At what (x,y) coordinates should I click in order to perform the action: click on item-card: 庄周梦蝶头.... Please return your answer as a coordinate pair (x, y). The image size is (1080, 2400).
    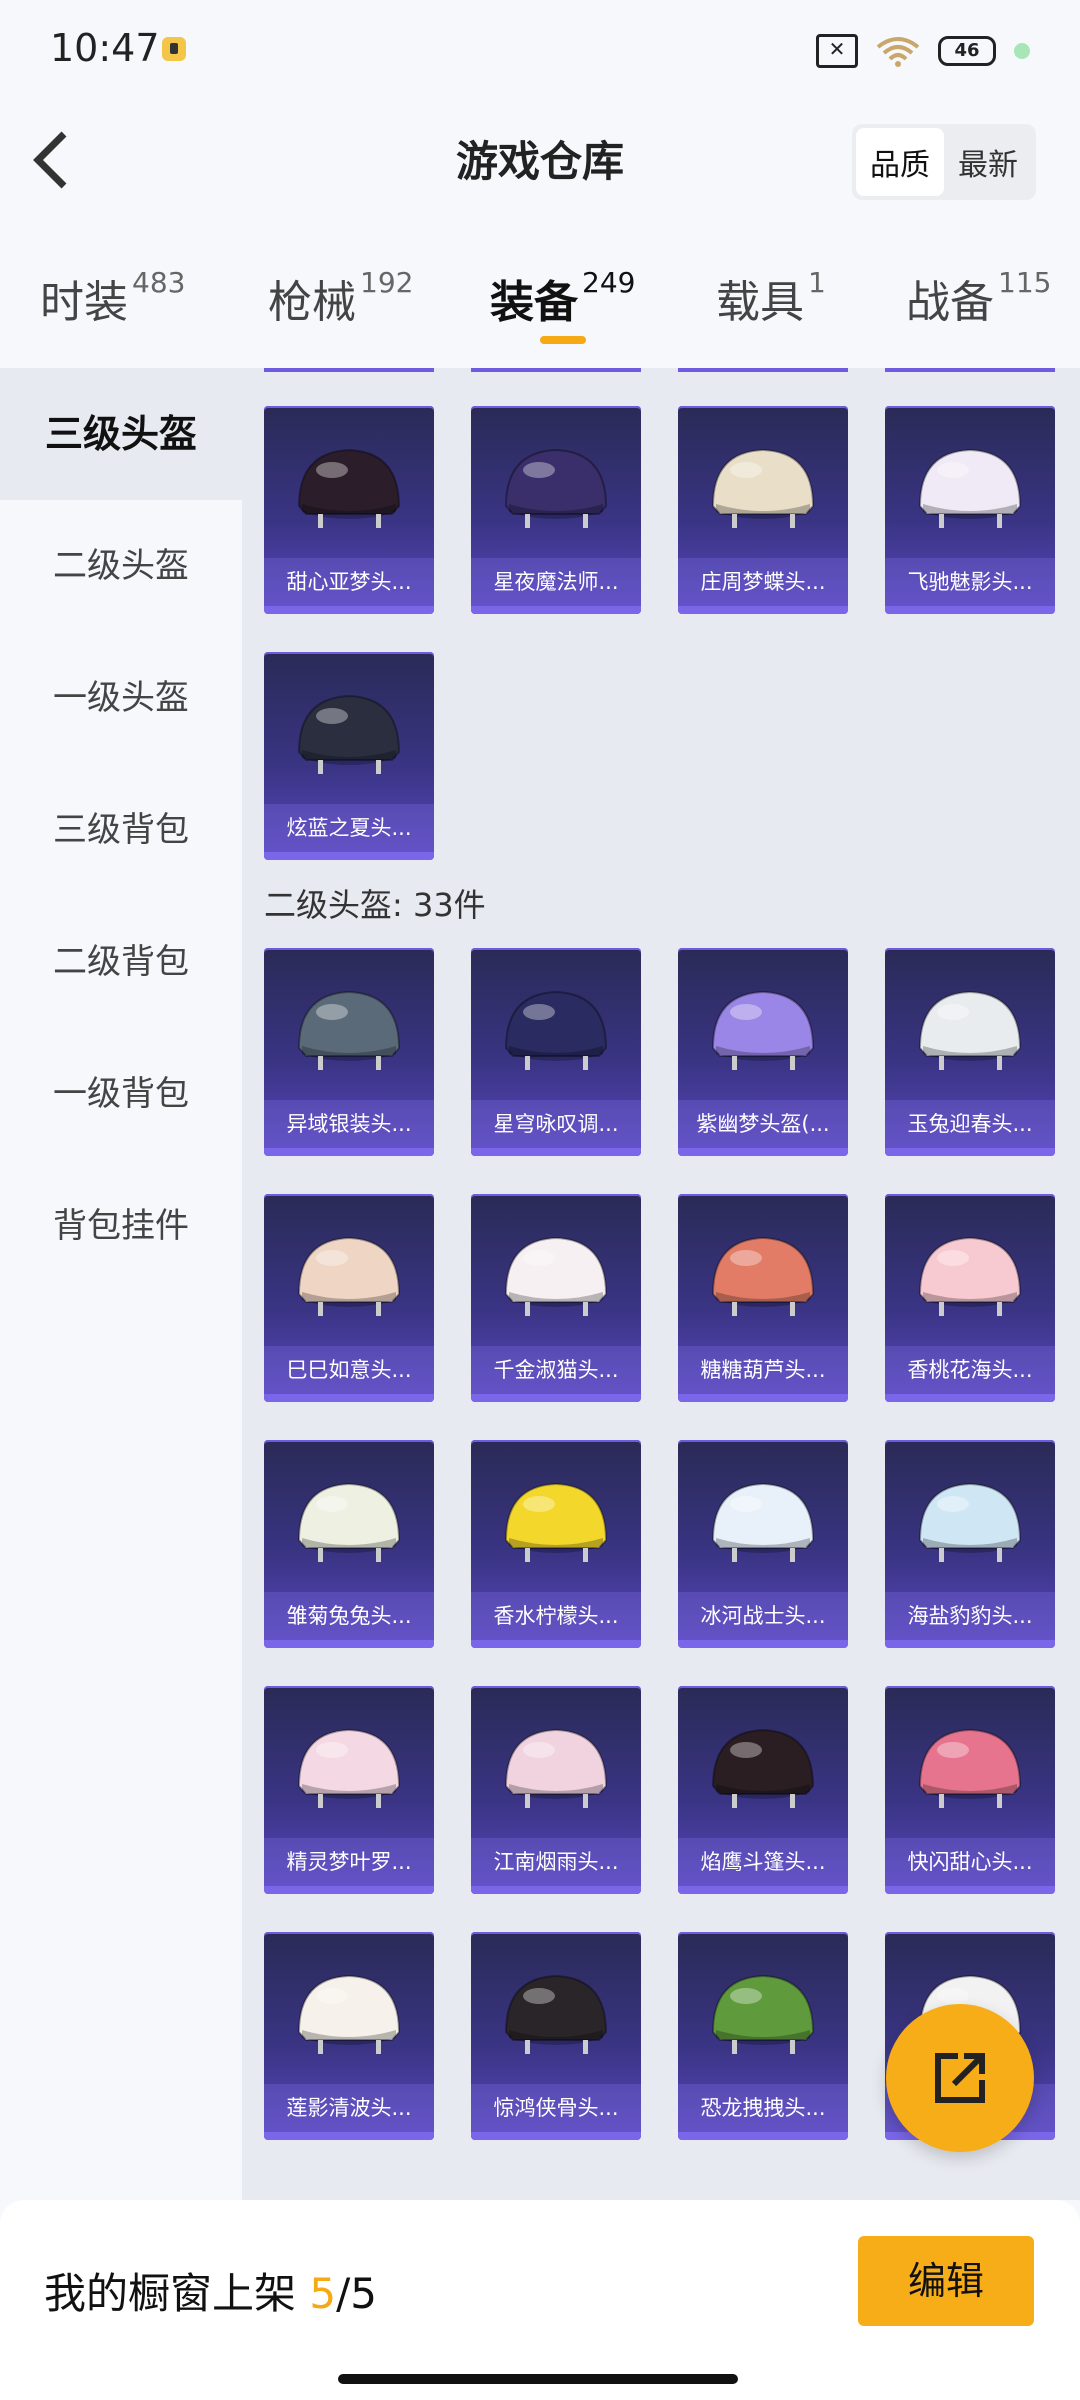
    Looking at the image, I should click on (763, 510).